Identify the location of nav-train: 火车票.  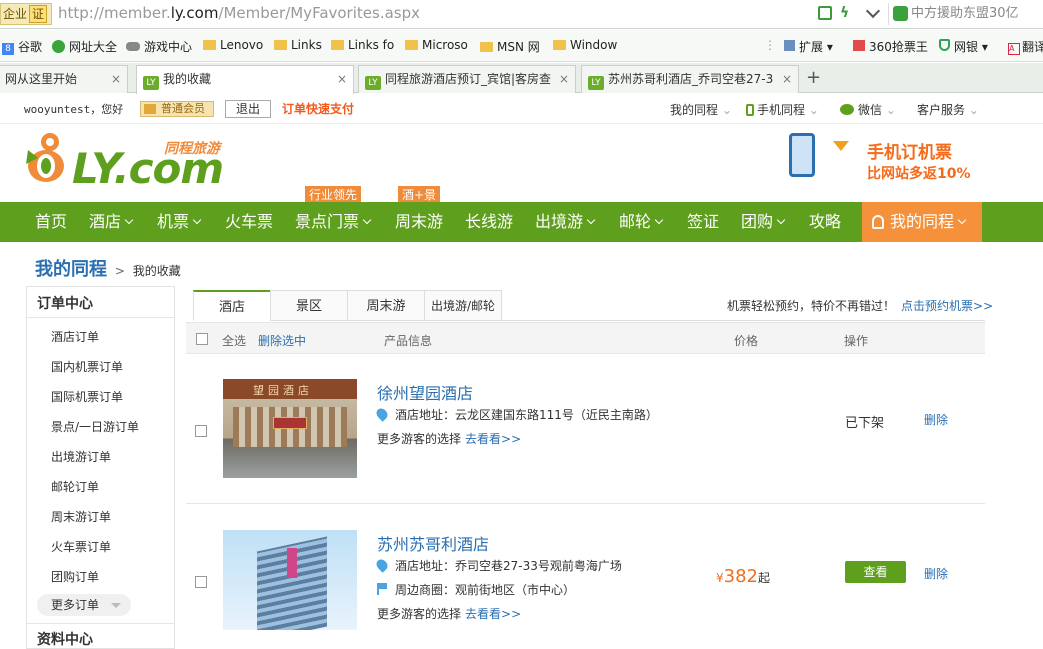
(249, 222).